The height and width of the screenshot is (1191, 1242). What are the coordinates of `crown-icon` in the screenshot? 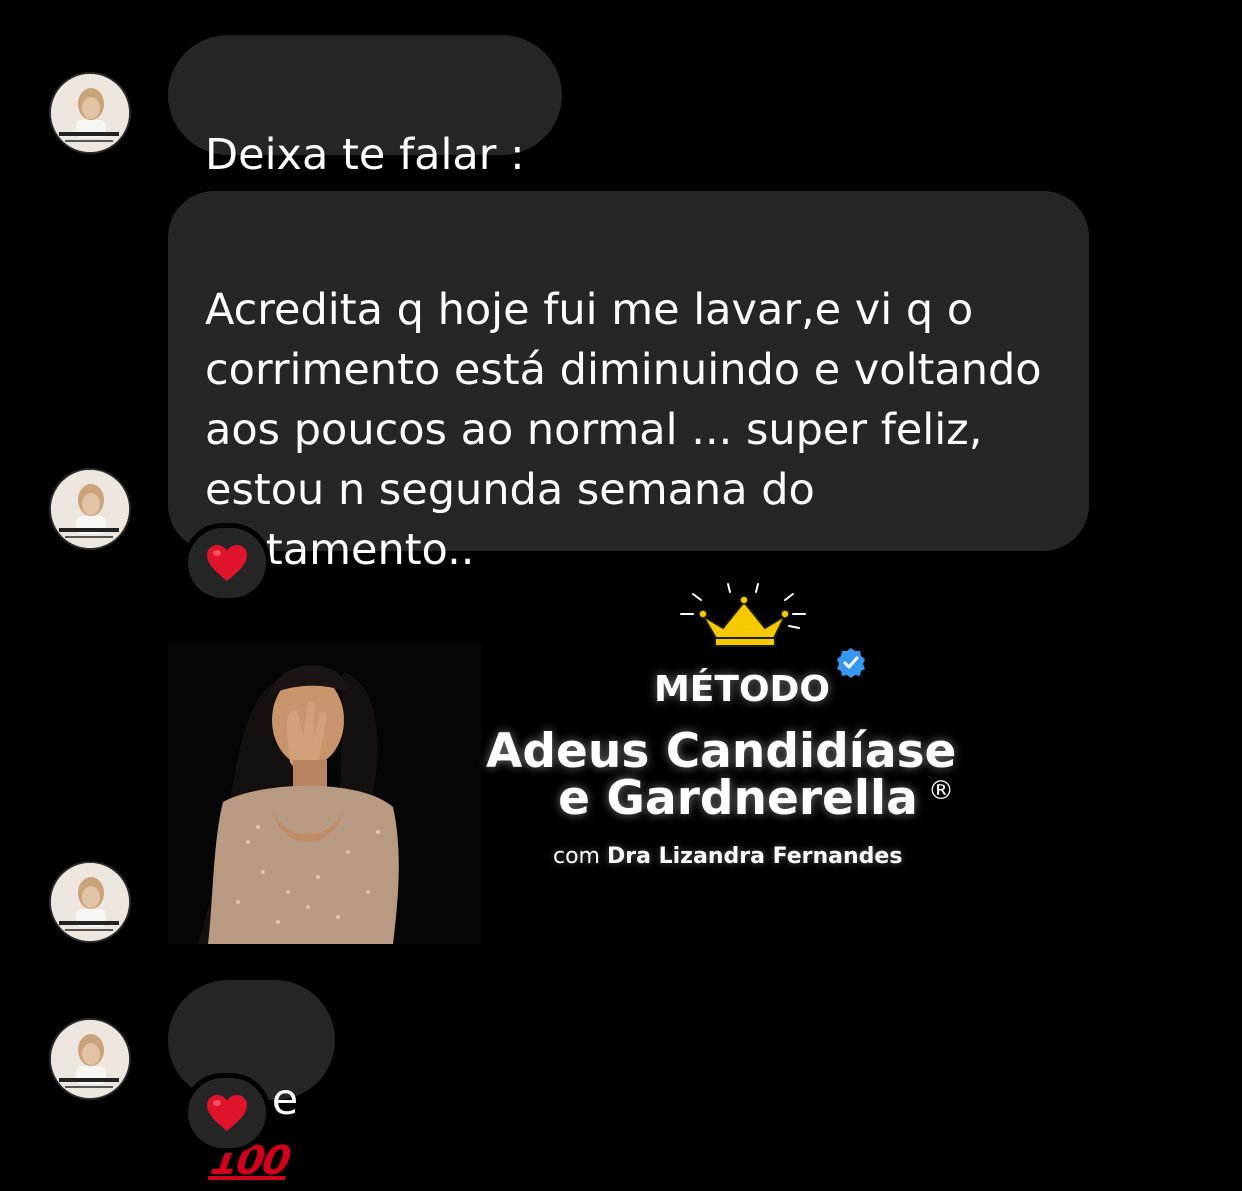 It's located at (743, 615).